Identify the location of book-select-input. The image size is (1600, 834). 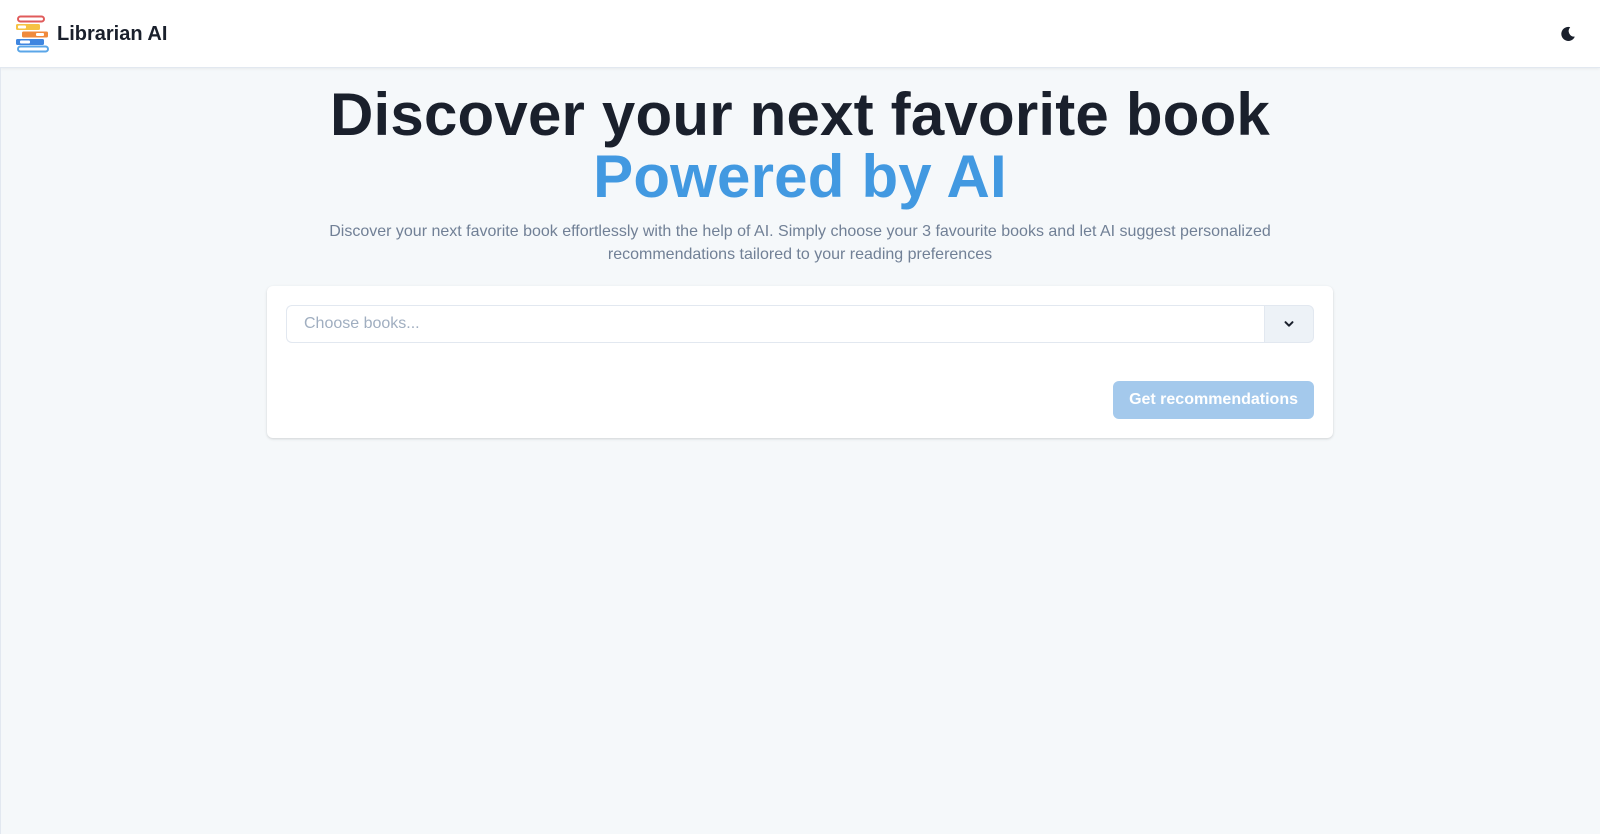
(775, 324).